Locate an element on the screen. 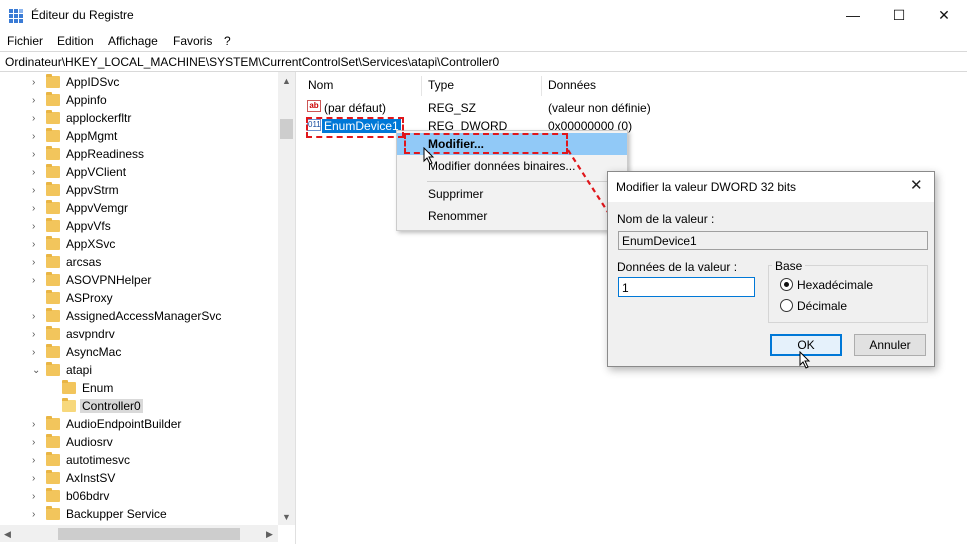 Image resolution: width=967 pixels, height=544 pixels. tree-item: ⌄ atapi is located at coordinates (139, 371).